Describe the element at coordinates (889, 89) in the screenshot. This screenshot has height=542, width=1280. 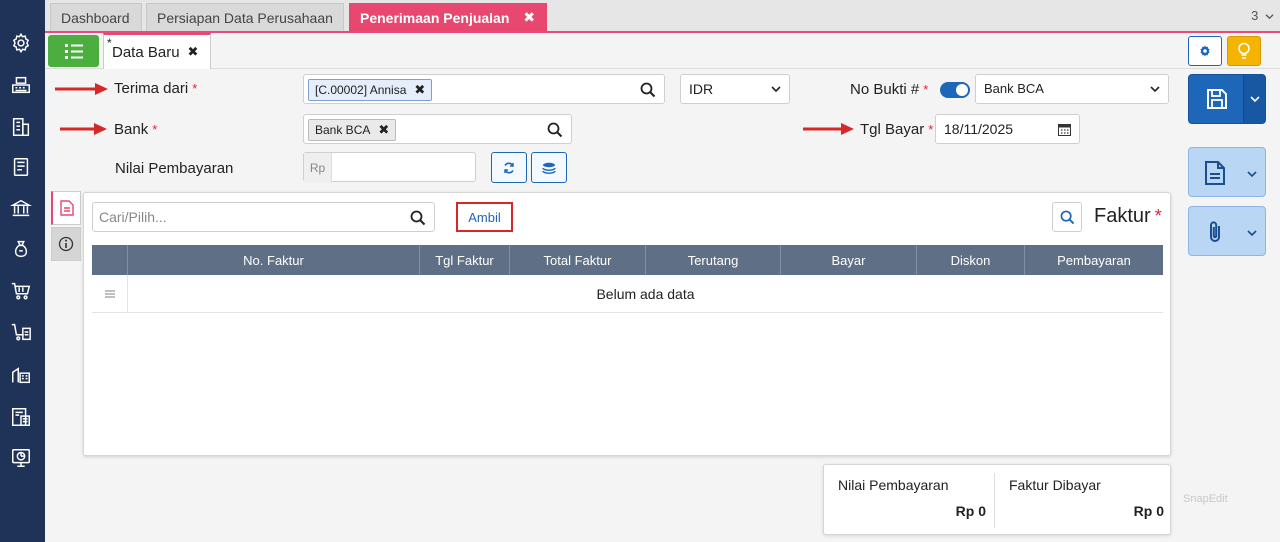
I see `no-bukti-label: No Bukti # *` at that location.